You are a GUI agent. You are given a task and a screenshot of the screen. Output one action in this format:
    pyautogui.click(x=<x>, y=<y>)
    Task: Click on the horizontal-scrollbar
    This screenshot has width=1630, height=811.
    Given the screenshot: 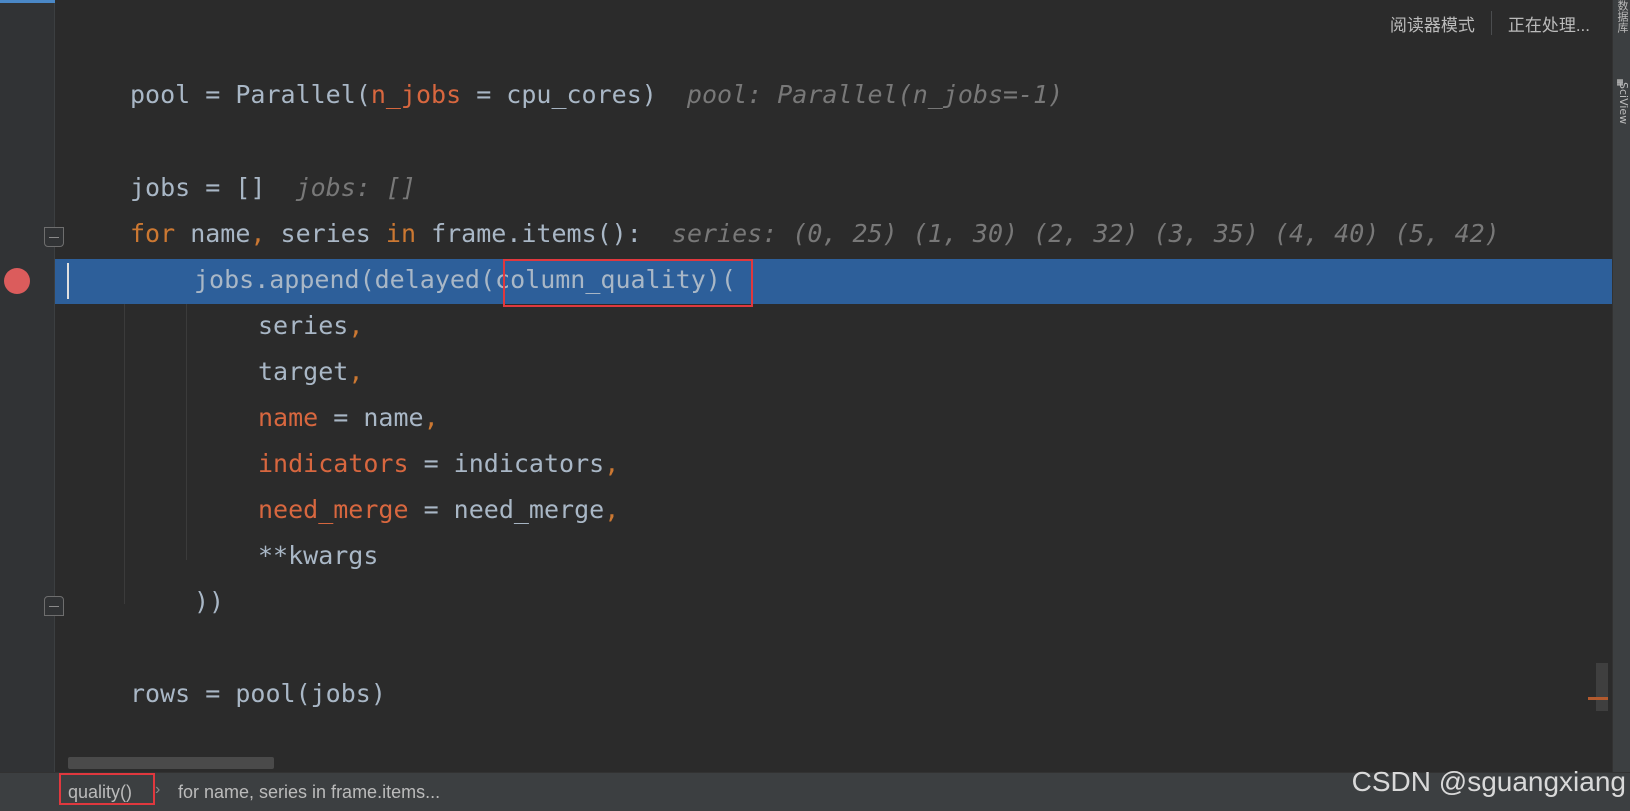 What is the action you would take?
    pyautogui.click(x=171, y=763)
    